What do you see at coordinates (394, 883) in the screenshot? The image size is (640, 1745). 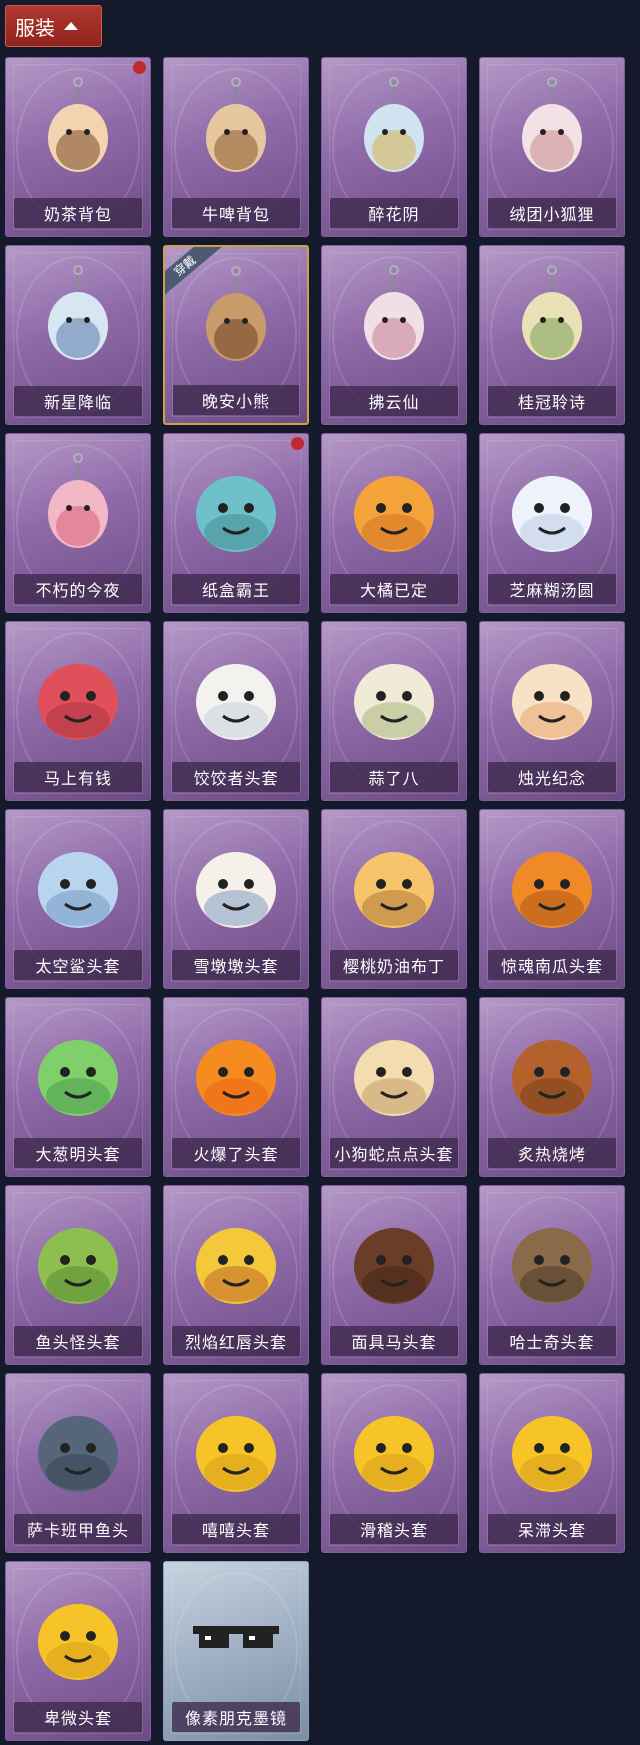 I see `pudding-head-icon` at bounding box center [394, 883].